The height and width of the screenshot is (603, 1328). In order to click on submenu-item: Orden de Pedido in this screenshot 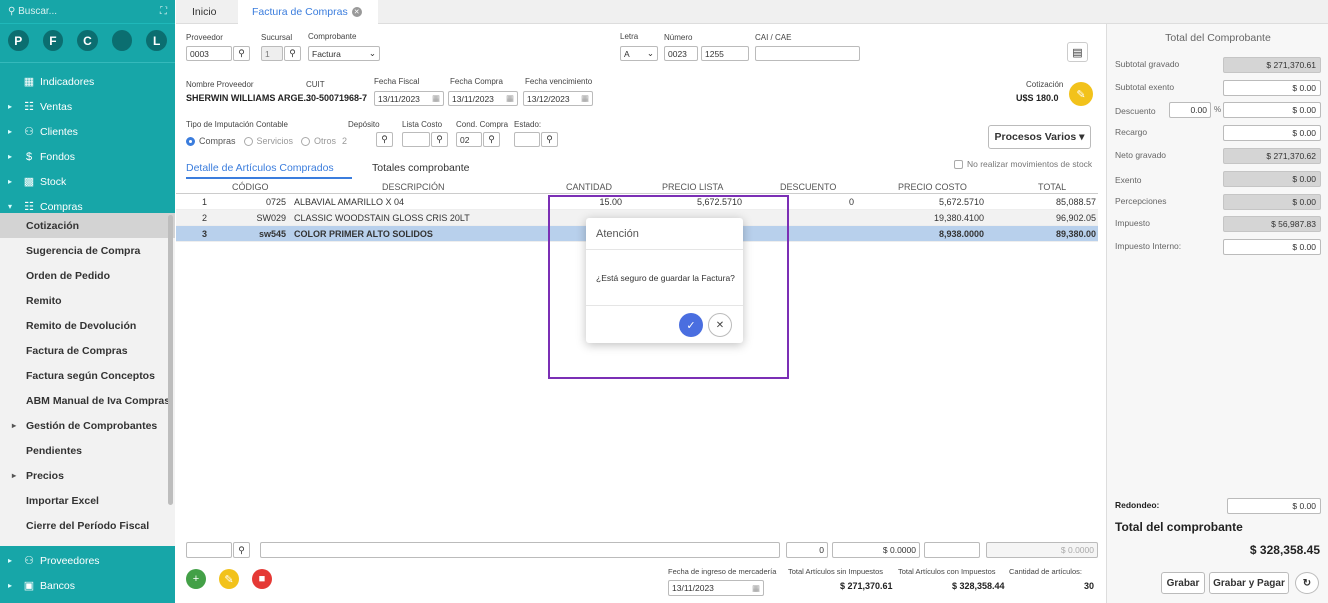, I will do `click(87, 275)`.